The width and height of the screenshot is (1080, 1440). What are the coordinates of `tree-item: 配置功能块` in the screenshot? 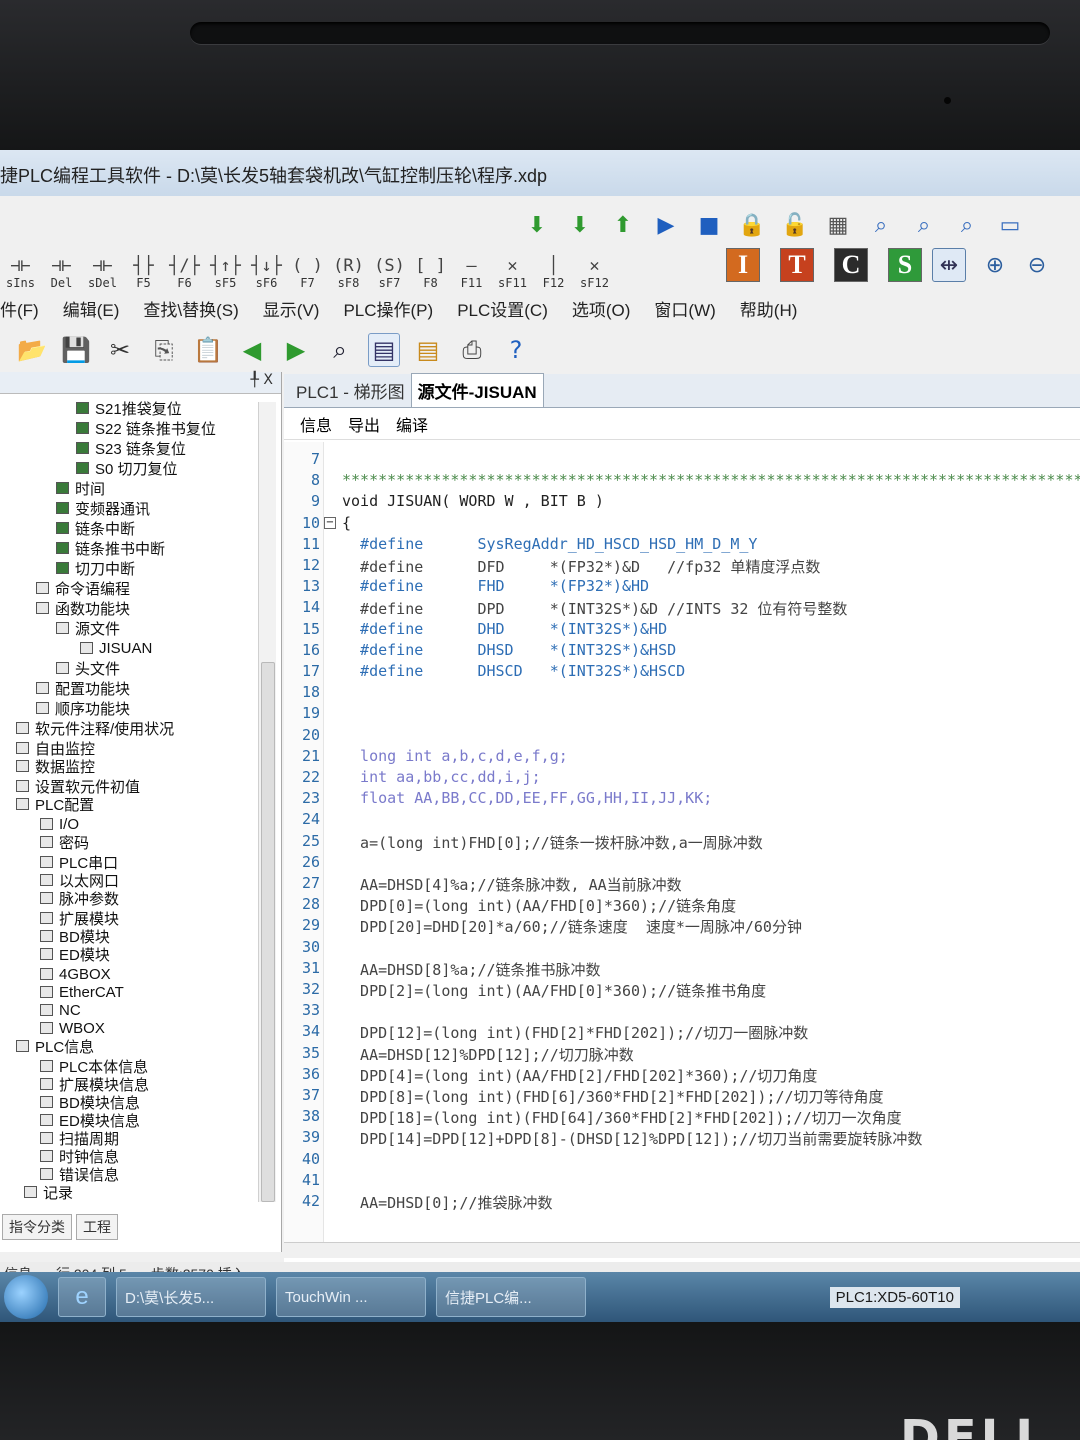 It's located at (83, 688).